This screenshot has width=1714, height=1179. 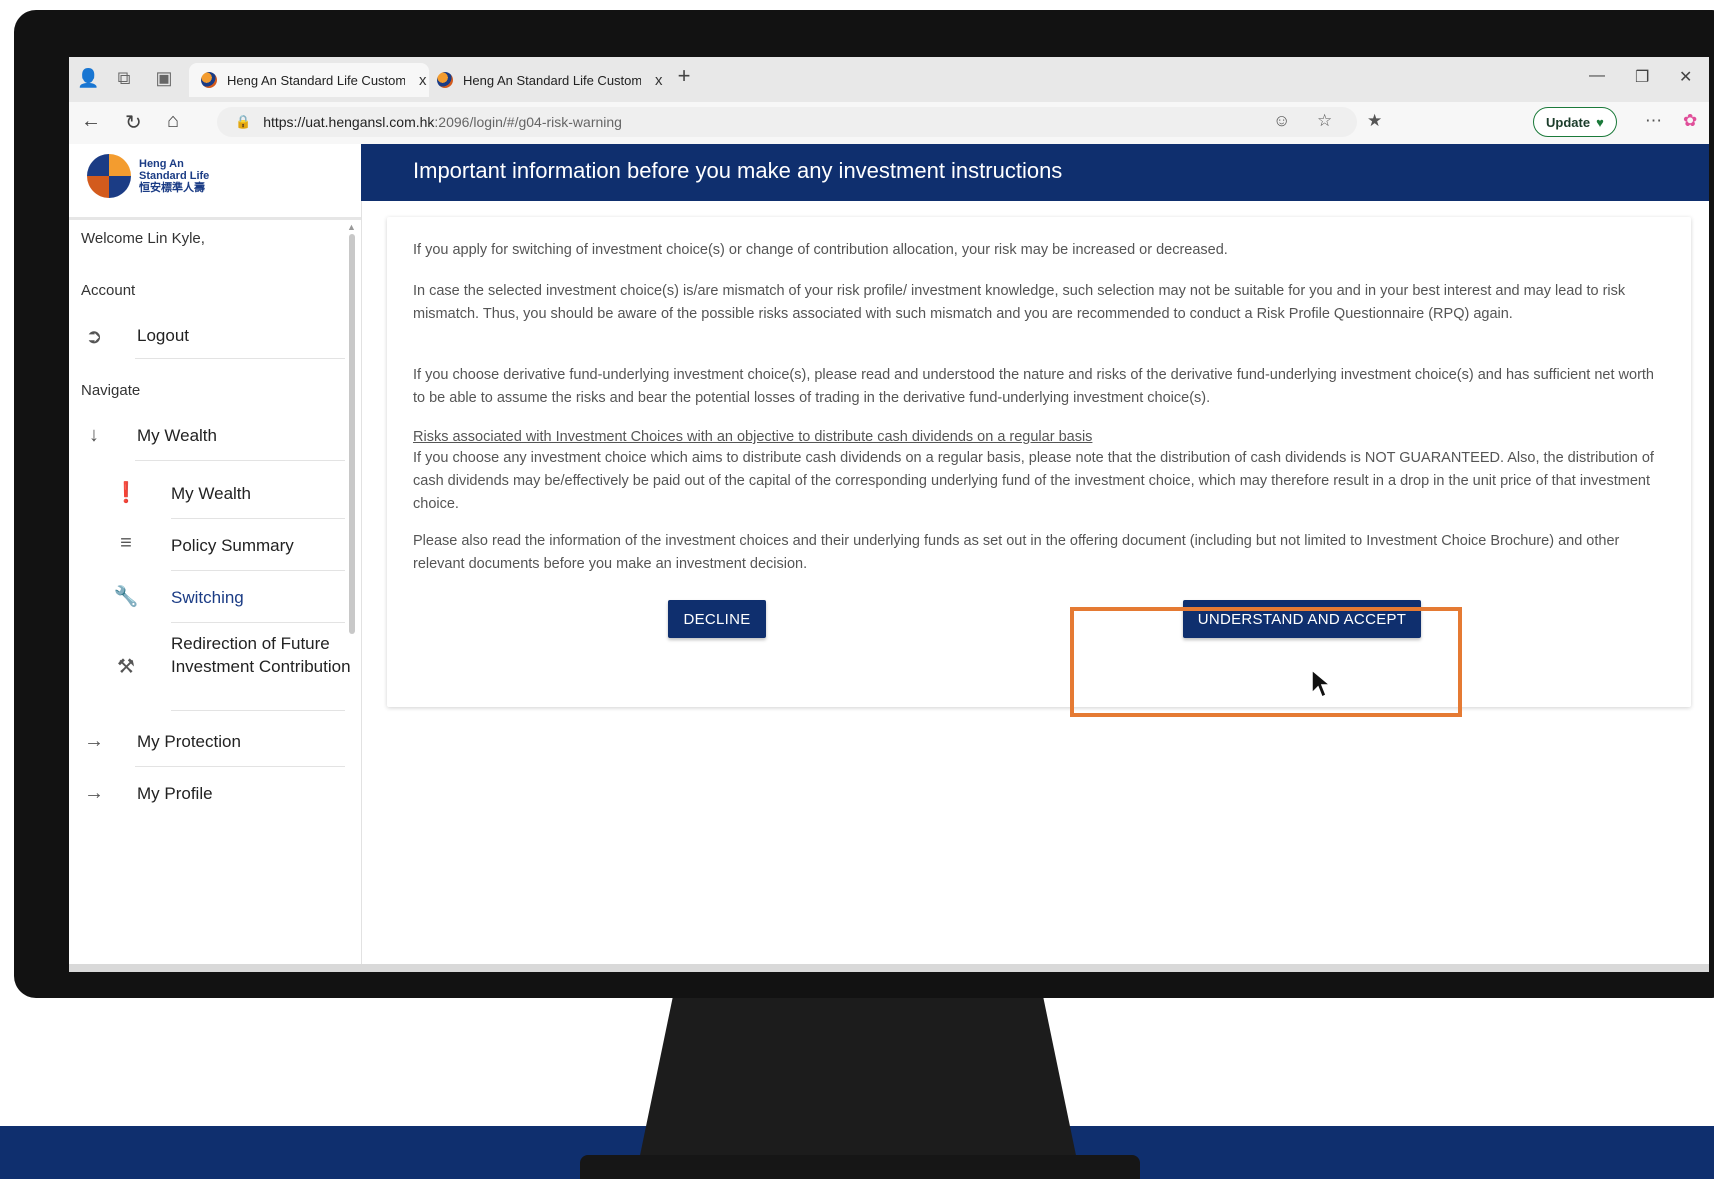 I want to click on new-tab-button: +, so click(x=684, y=76).